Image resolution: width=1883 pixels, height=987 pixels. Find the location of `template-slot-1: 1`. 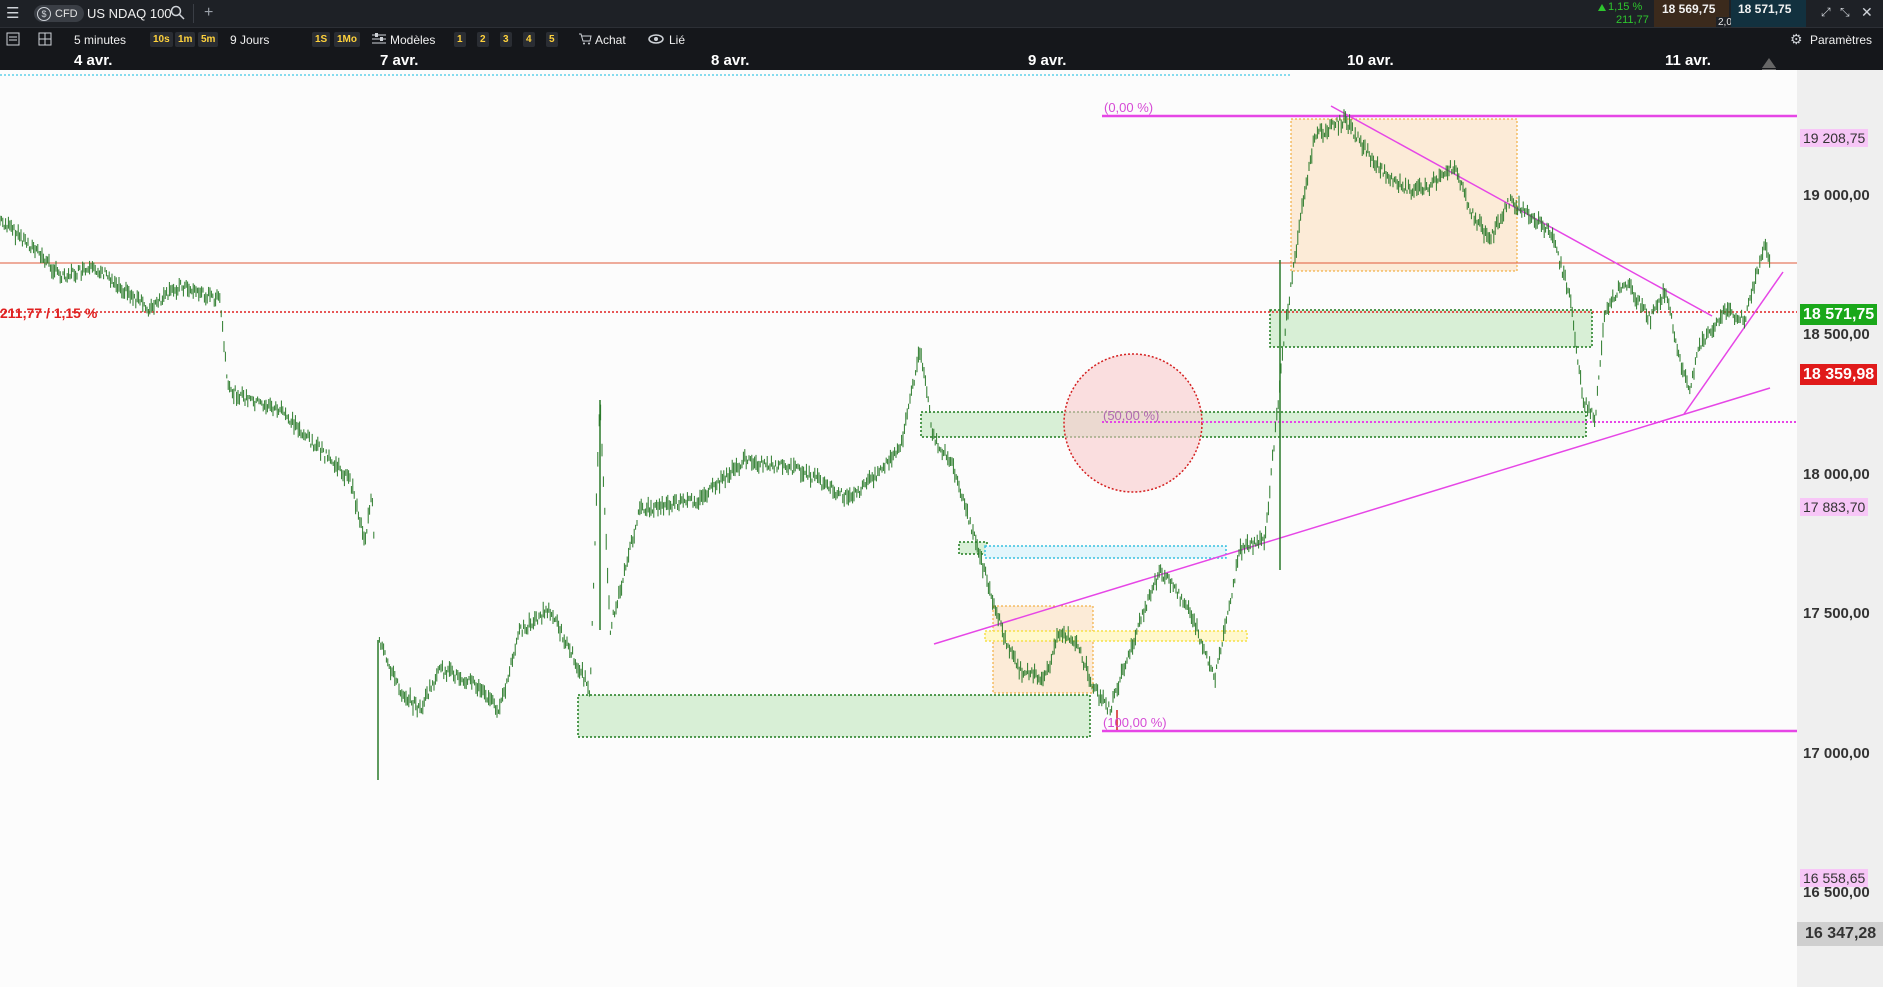

template-slot-1: 1 is located at coordinates (460, 39).